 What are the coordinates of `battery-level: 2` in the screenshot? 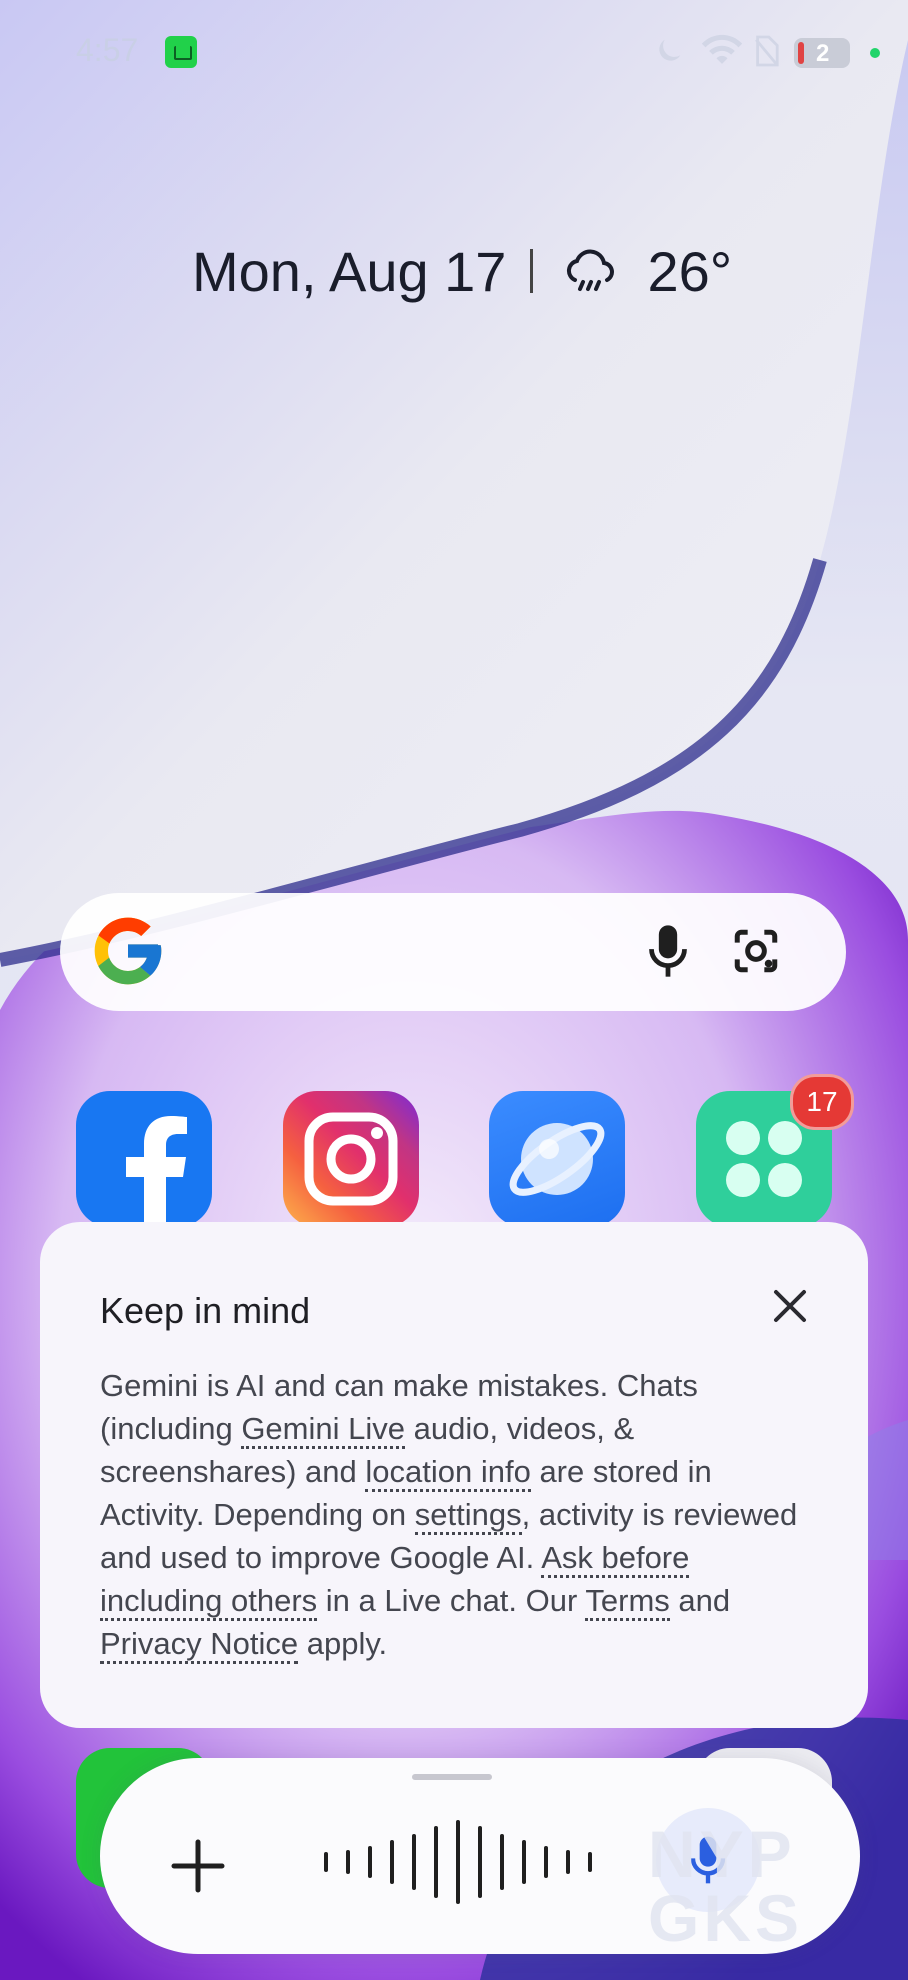 It's located at (823, 53).